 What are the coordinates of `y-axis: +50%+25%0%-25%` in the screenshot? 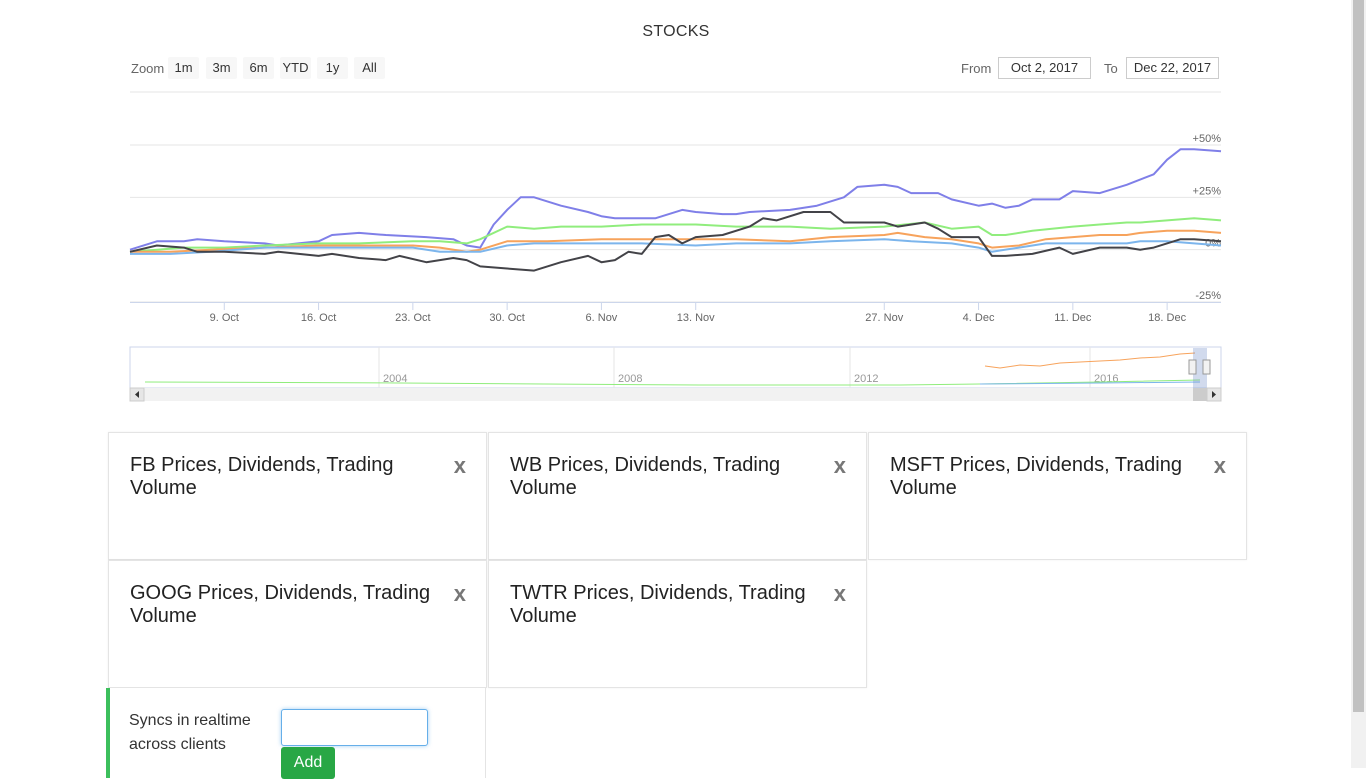 It's located at (1207, 217).